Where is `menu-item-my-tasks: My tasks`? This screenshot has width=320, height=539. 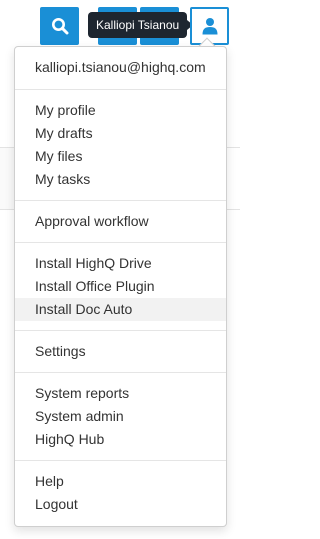 menu-item-my-tasks: My tasks is located at coordinates (120, 179).